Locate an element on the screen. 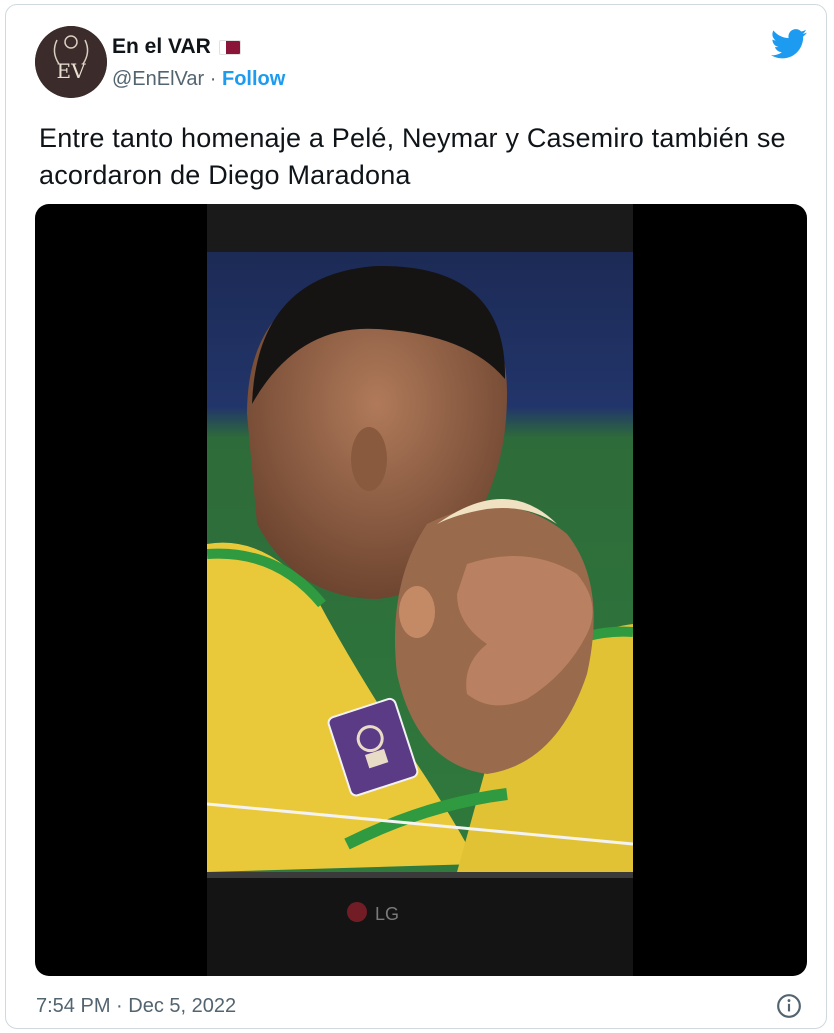  qatar-flag-icon is located at coordinates (229, 47).